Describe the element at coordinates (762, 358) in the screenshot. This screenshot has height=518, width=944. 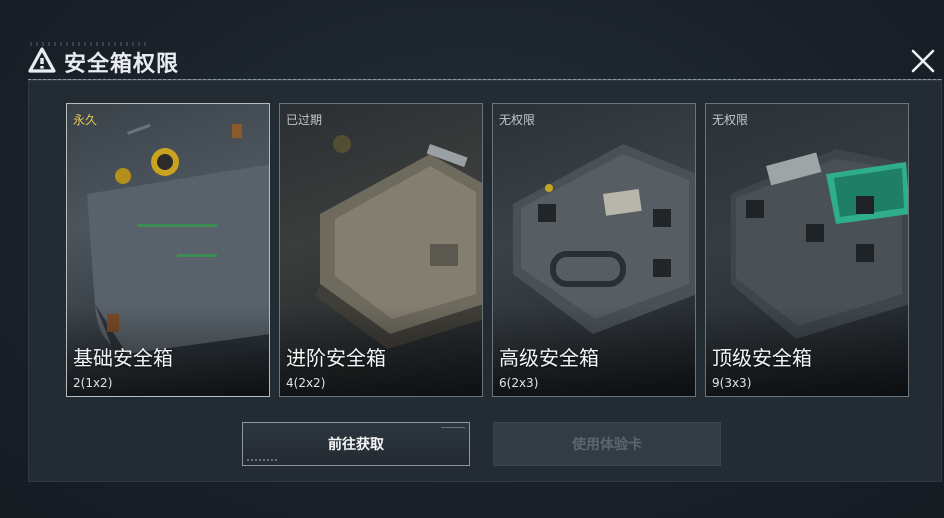
I see `card-name: 顶级安全箱` at that location.